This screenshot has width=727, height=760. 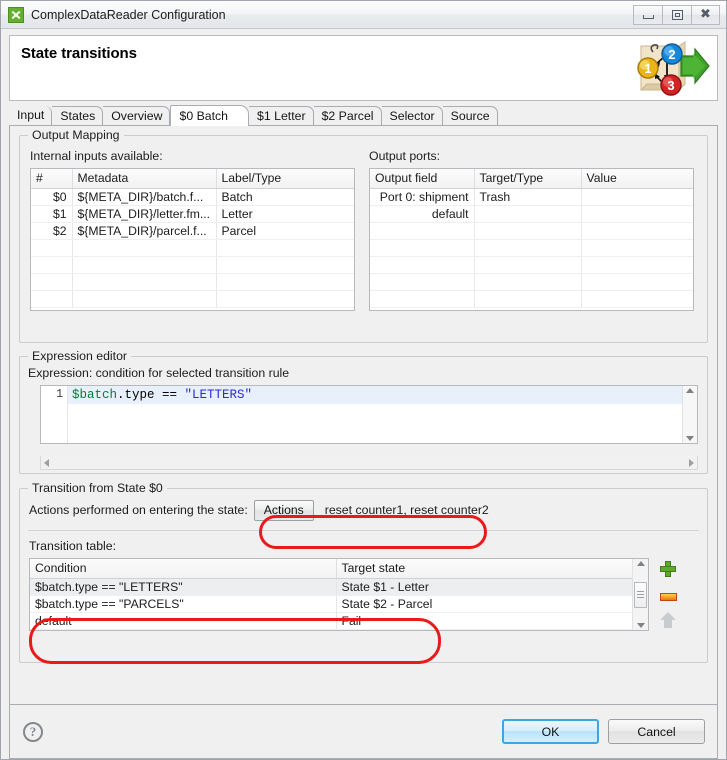 I want to click on code-token-variable: $batch, so click(x=95, y=395).